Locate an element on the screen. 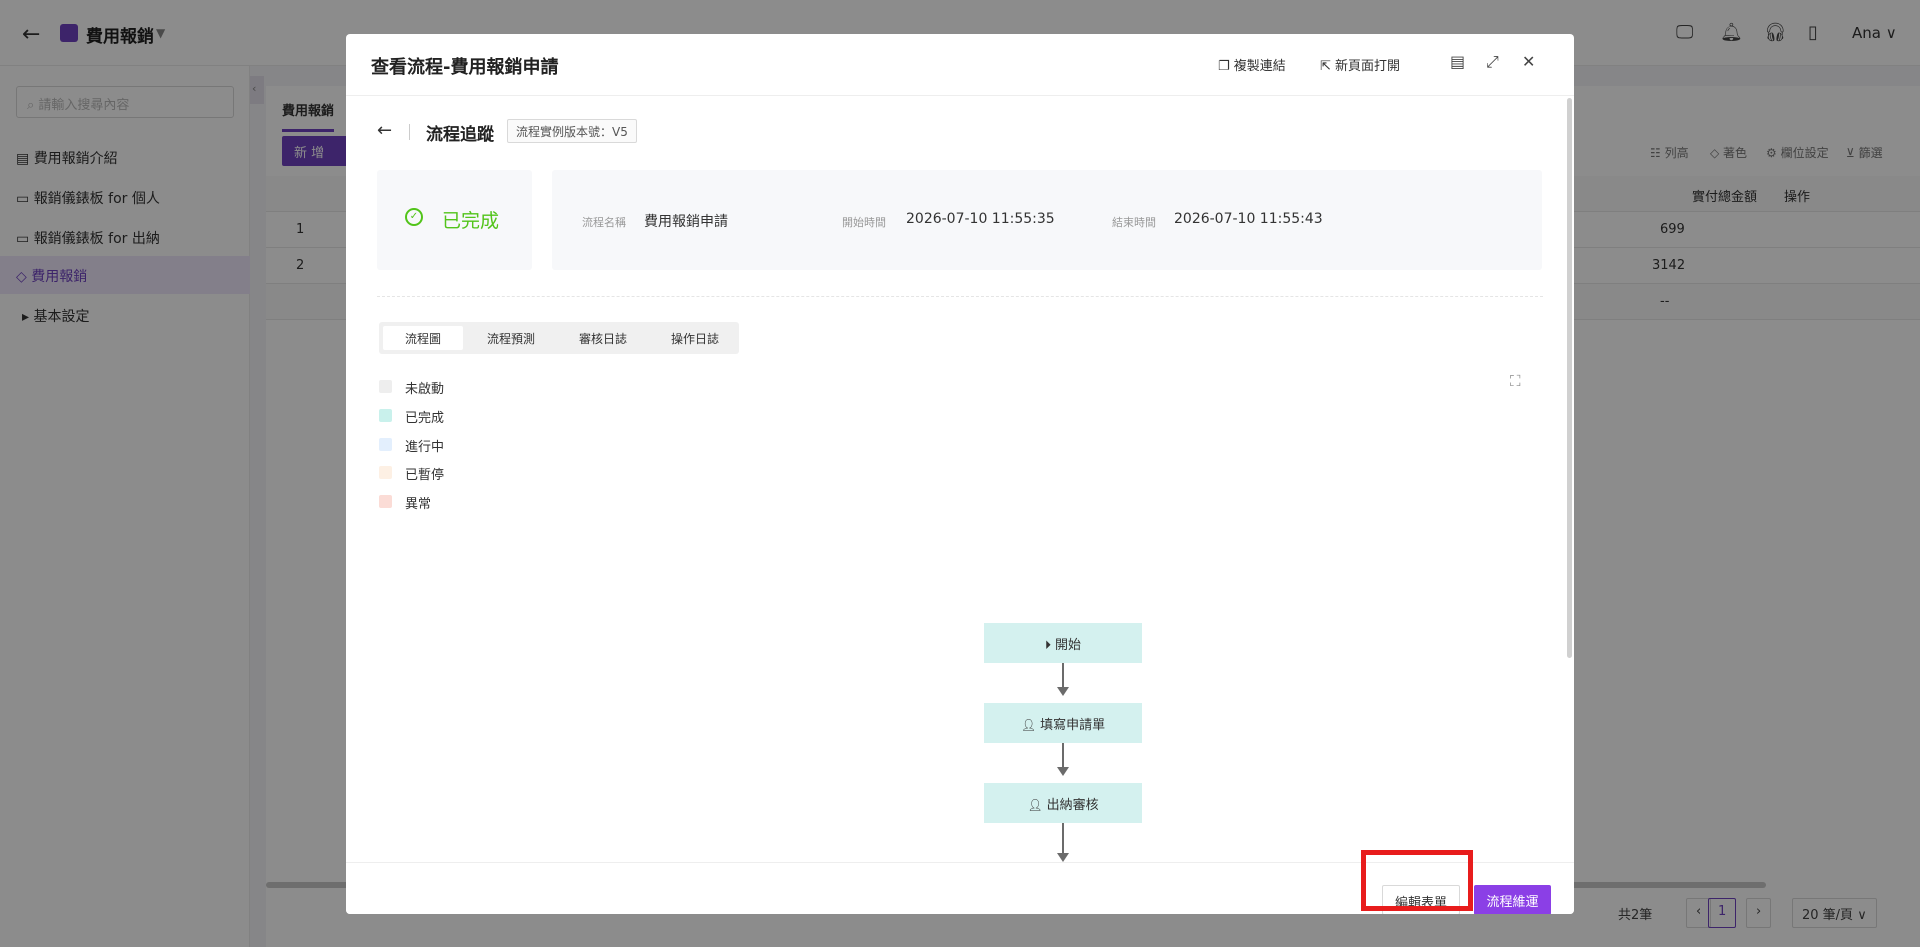 The width and height of the screenshot is (1920, 947). play-circle-icon: ⏵ is located at coordinates (1047, 645).